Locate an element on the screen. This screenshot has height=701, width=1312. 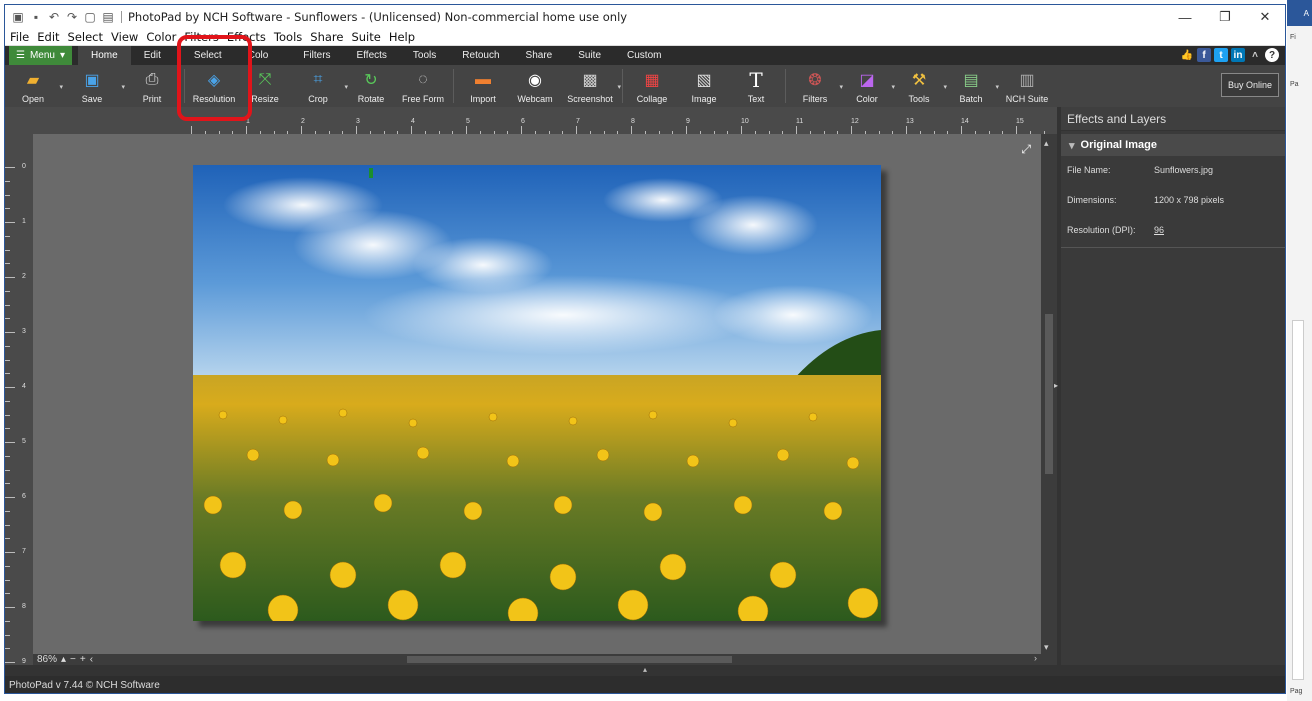
resolution-row: Resolution (DPI): 96 is located at coordinates (1173, 231).